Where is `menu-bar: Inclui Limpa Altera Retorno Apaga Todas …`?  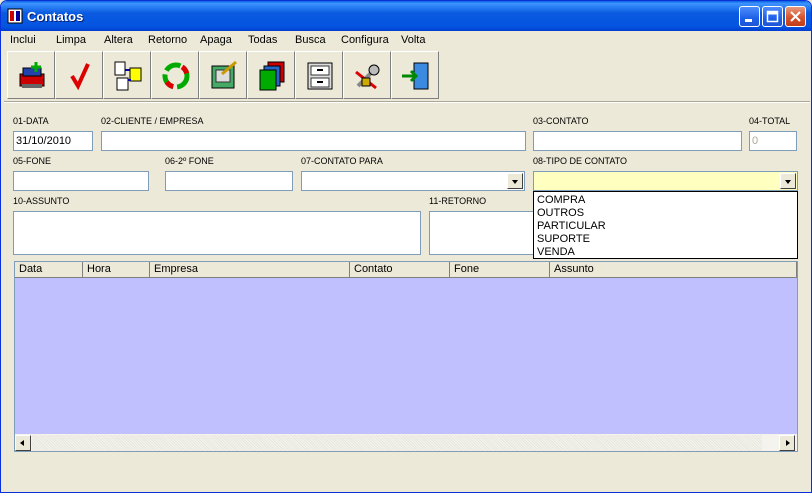
menu-bar: Inclui Limpa Altera Retorno Apaga Todas … is located at coordinates (406, 40).